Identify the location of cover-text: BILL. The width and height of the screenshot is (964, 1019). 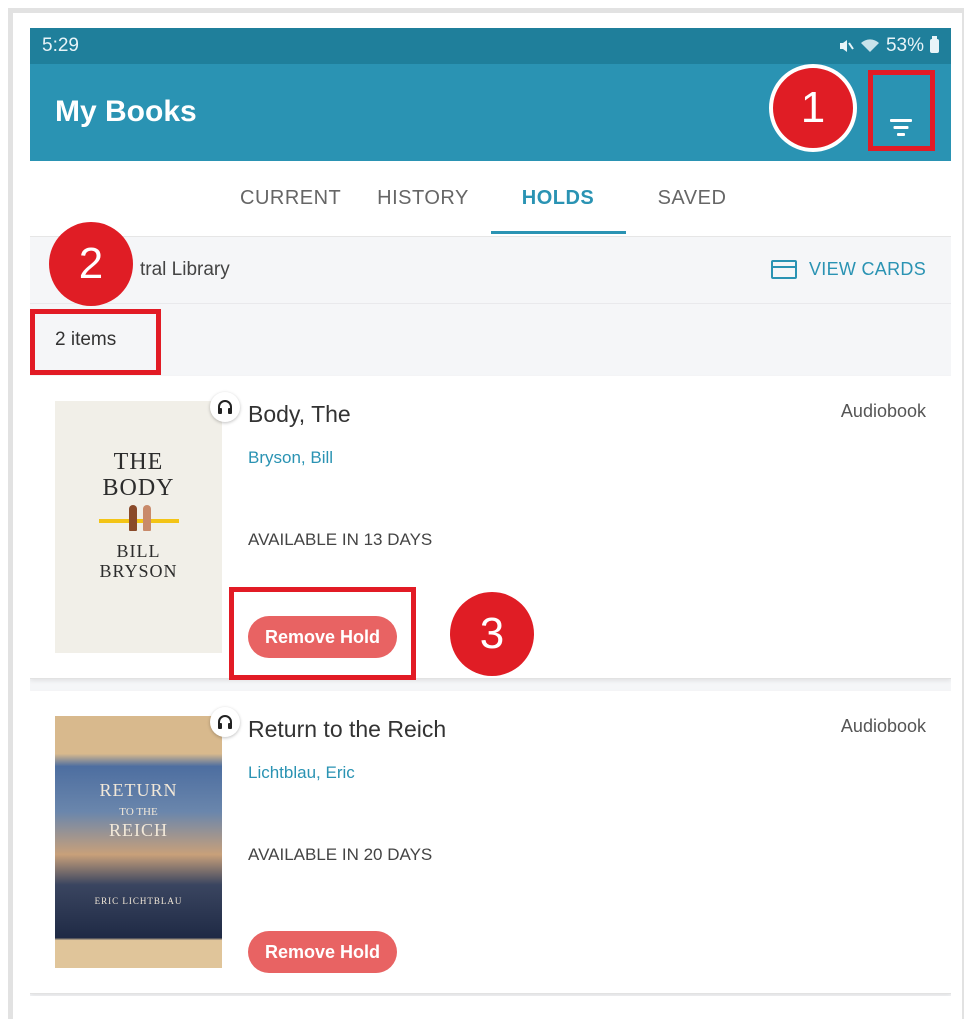
(138, 551).